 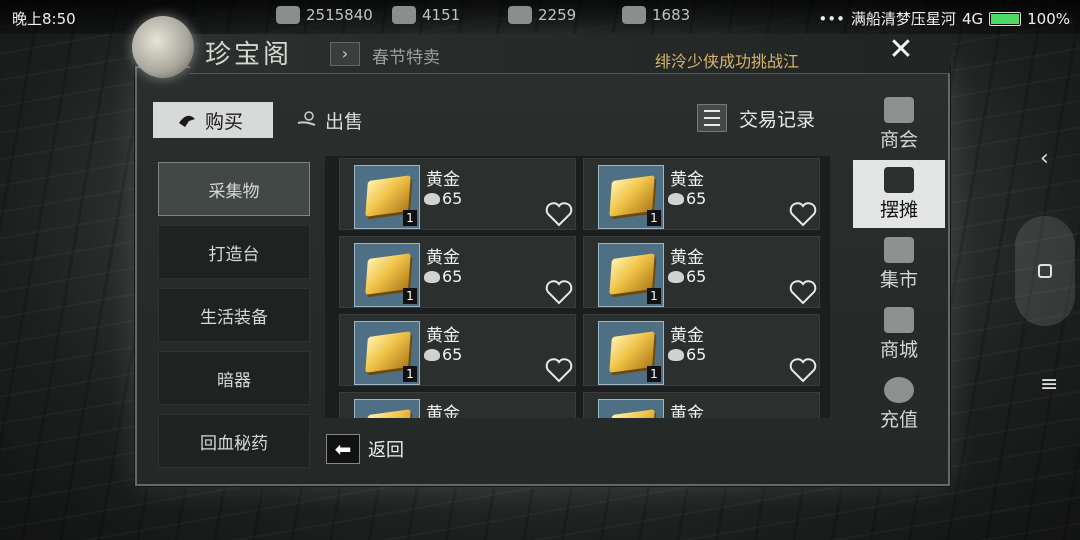 What do you see at coordinates (898, 419) in the screenshot?
I see `nav-label: 充值` at bounding box center [898, 419].